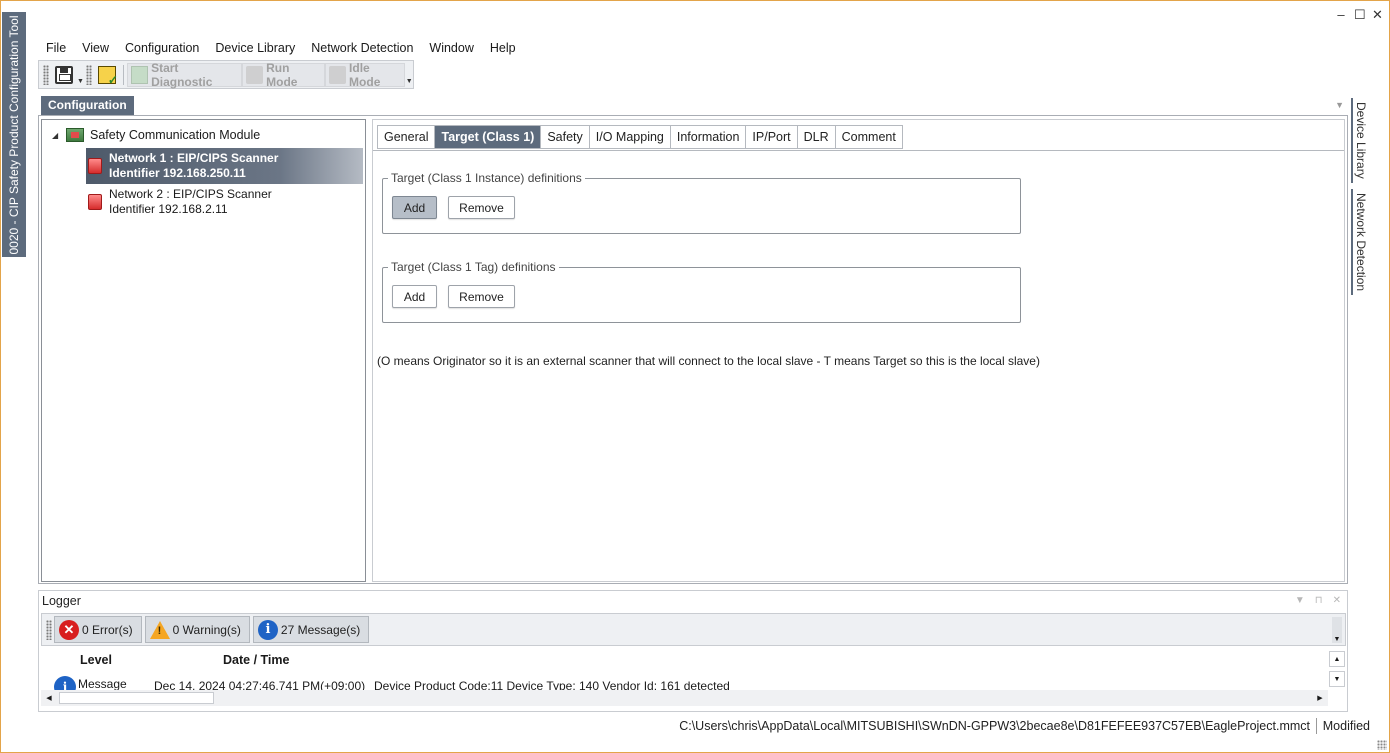  I want to click on verify-button, so click(107, 75).